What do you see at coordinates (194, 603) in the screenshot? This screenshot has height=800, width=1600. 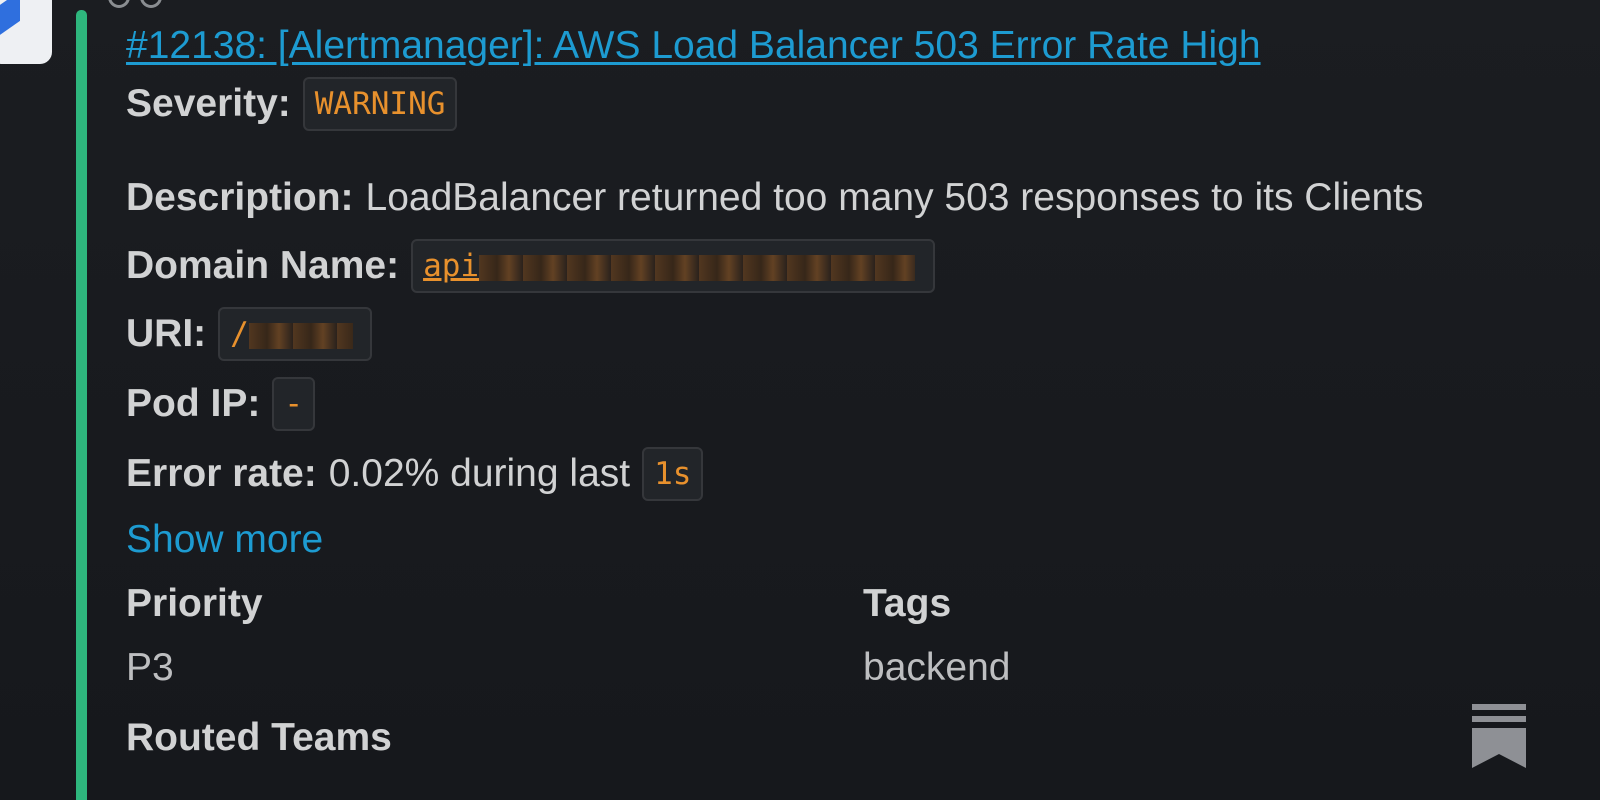 I see `priority-title: Priority` at bounding box center [194, 603].